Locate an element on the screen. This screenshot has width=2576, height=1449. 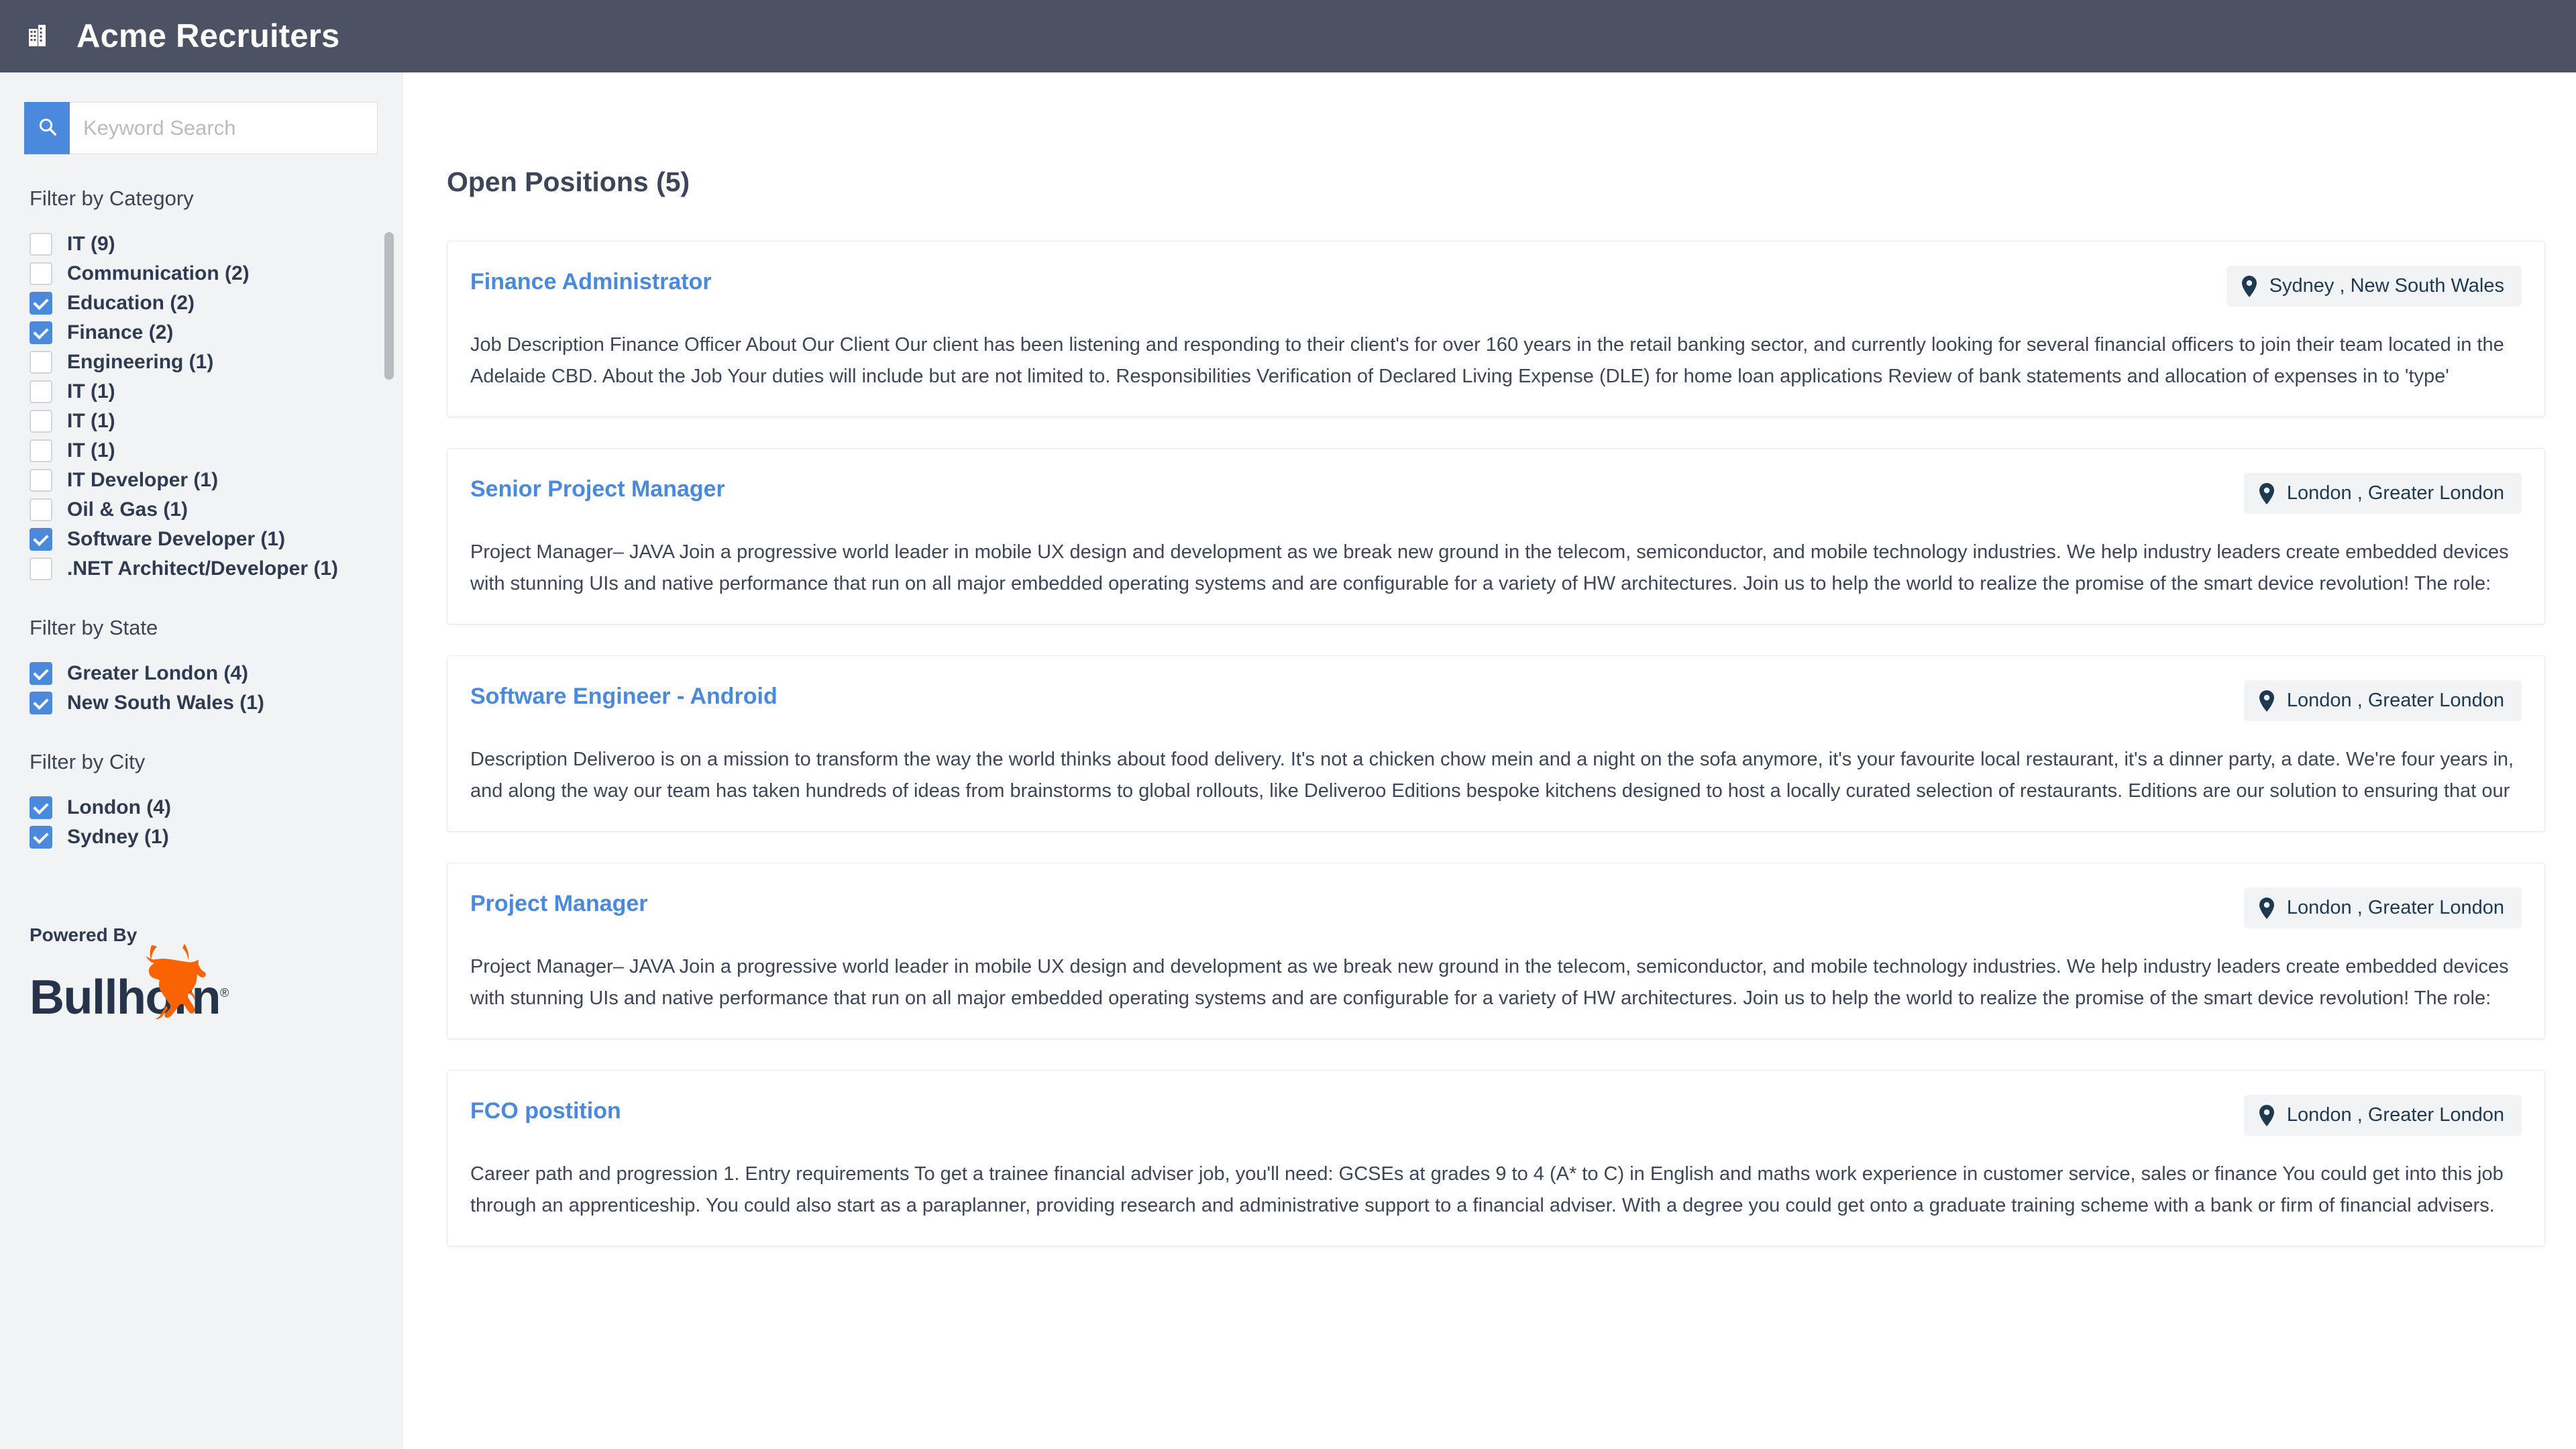
page-title: Open Positions (5) is located at coordinates (568, 181).